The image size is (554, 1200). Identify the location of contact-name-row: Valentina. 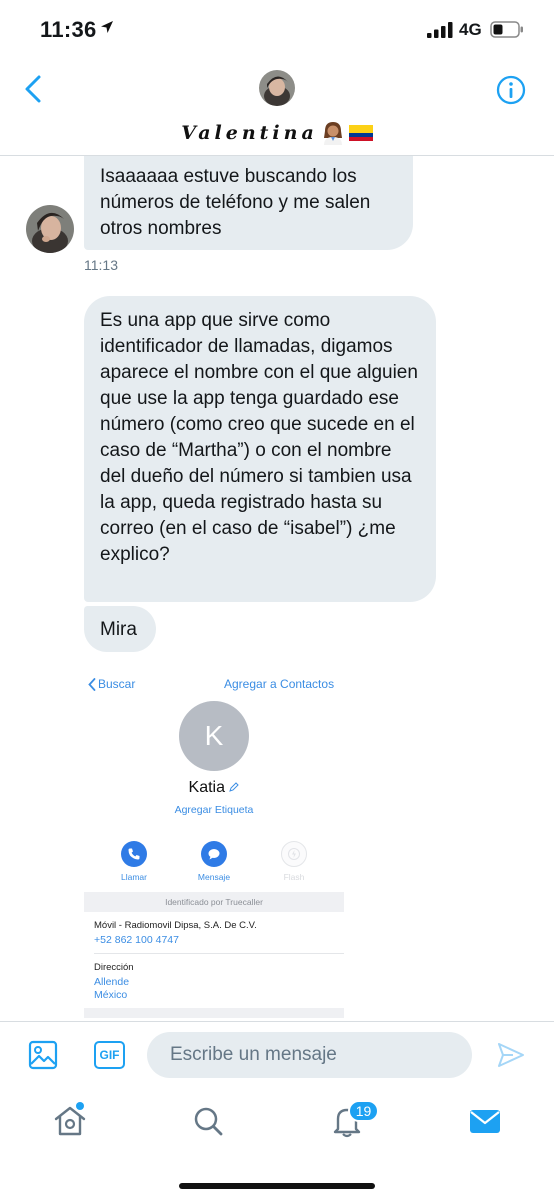
(277, 133).